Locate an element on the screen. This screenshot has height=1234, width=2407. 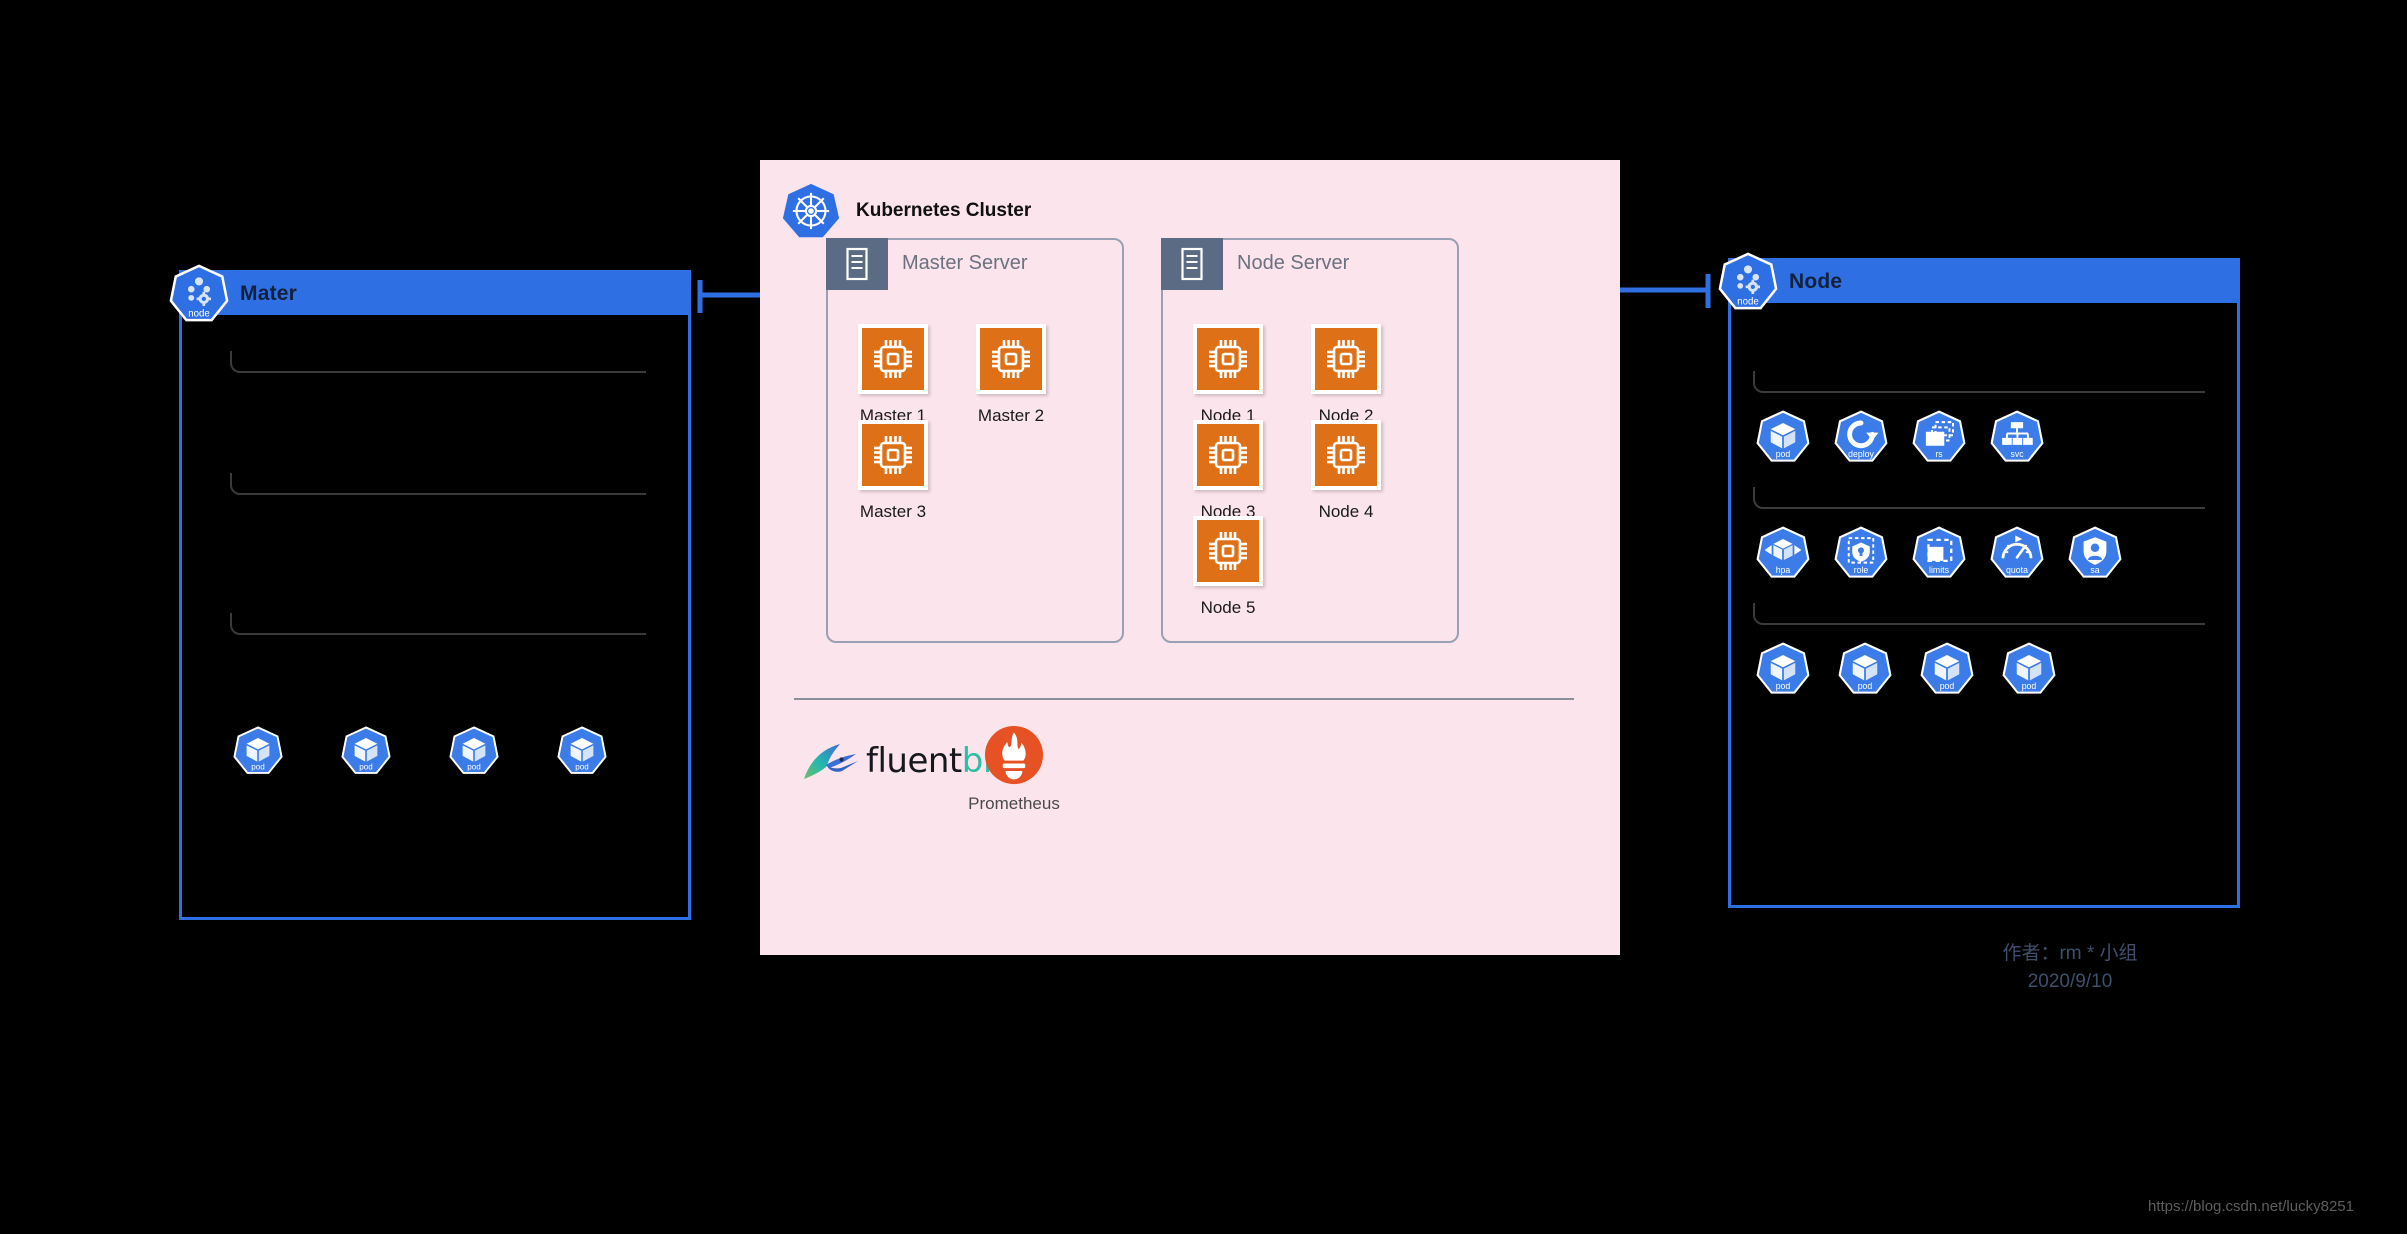
node-resource-row-3: pod pod pod pod is located at coordinates (1906, 669).